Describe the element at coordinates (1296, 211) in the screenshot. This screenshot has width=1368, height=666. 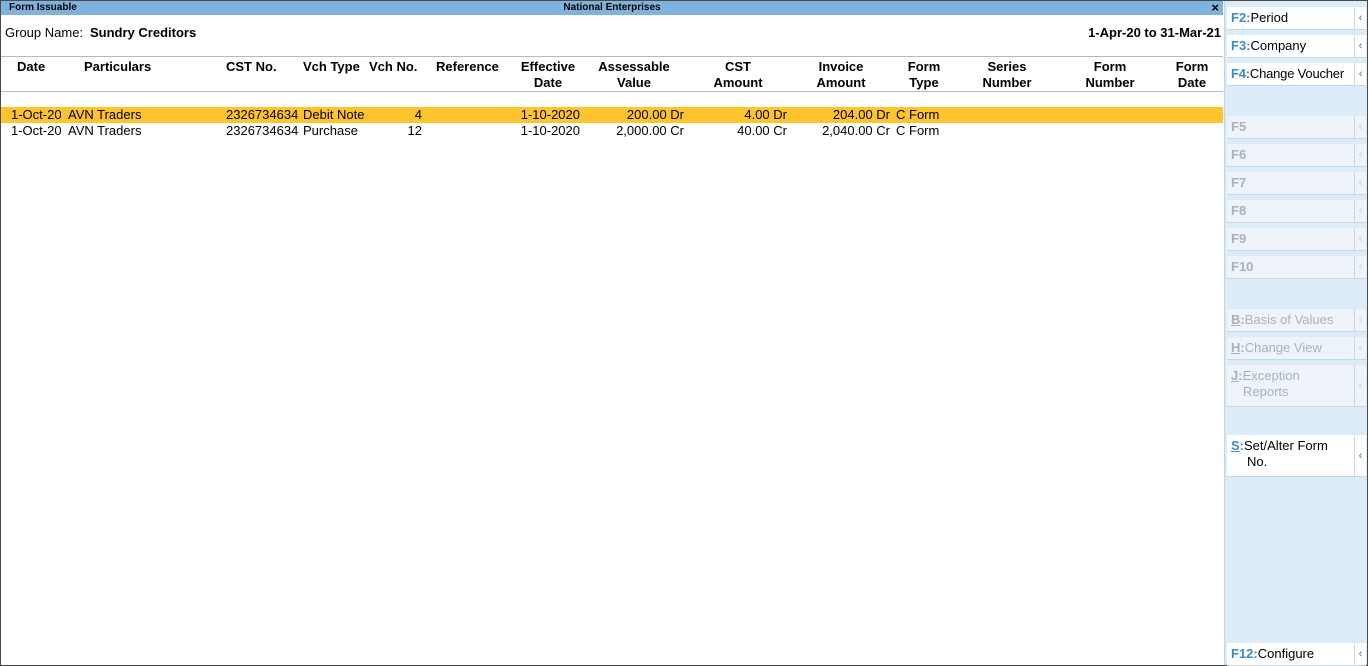
I see `f8-button: F8 ‹` at that location.